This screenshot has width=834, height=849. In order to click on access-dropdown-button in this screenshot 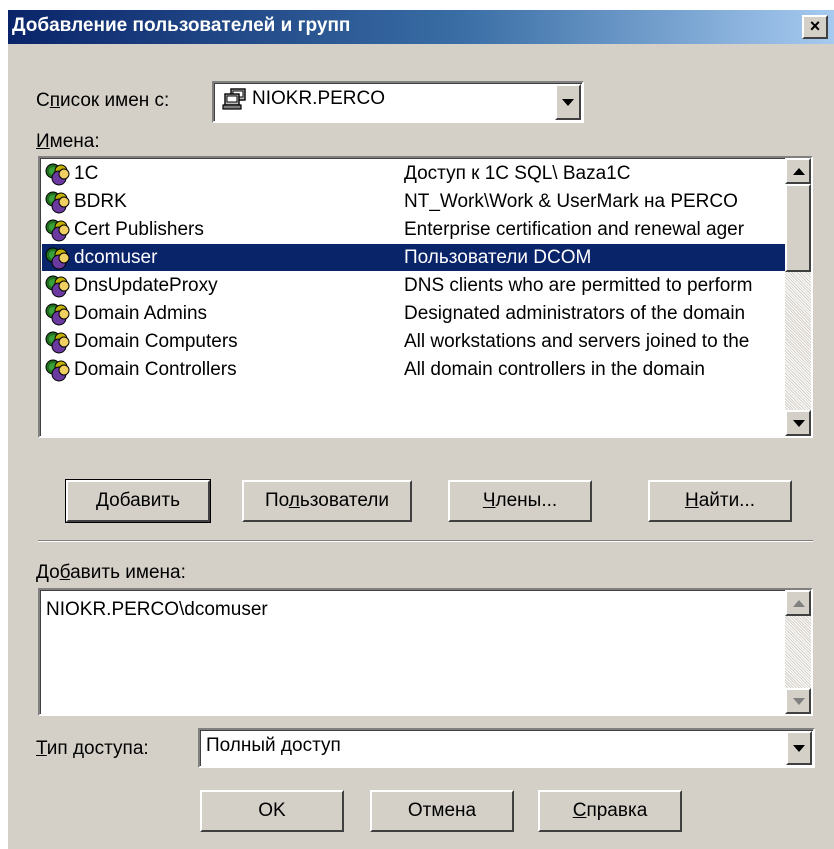, I will do `click(799, 748)`.